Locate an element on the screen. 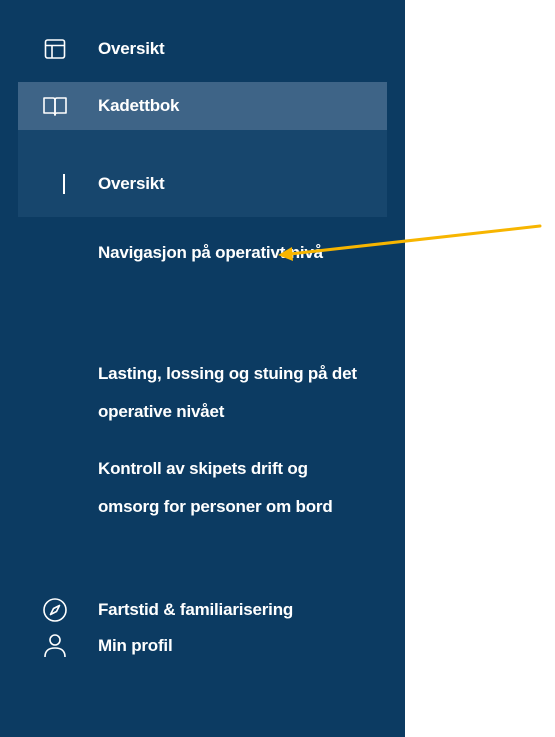 The image size is (555, 737). active-indicator is located at coordinates (64, 183).